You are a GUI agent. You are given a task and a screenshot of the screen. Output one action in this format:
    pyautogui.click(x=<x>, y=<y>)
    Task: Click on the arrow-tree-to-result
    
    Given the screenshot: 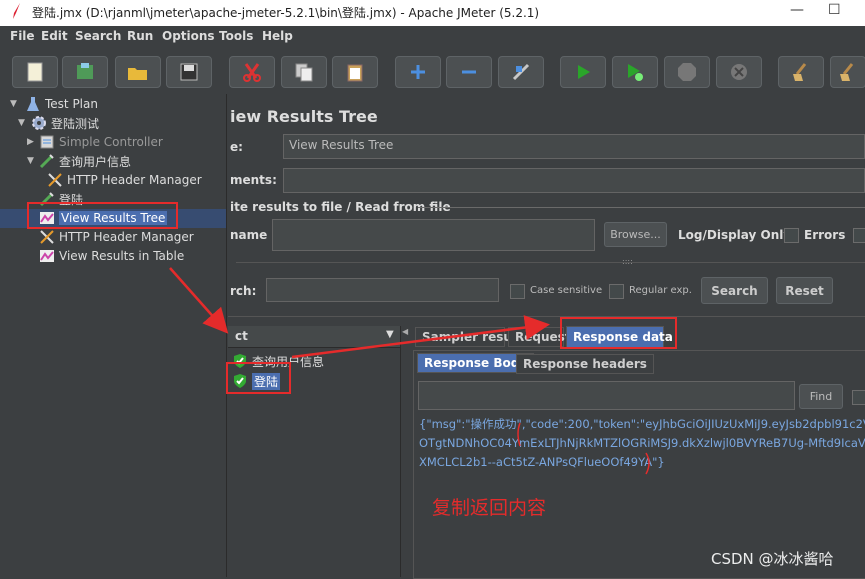 What is the action you would take?
    pyautogui.click(x=199, y=300)
    